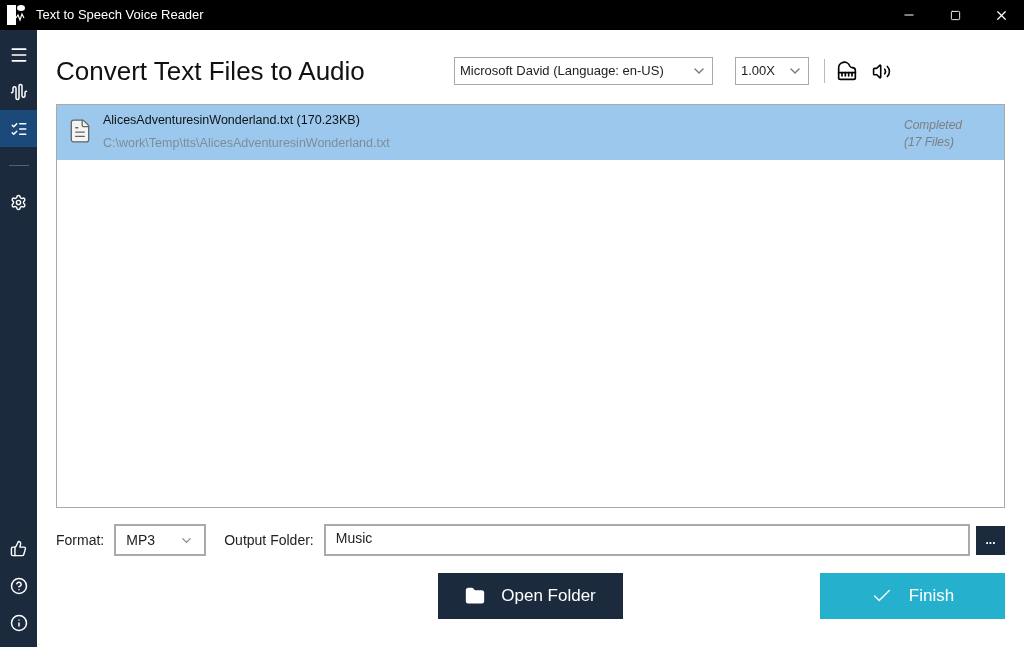 The height and width of the screenshot is (647, 1024). I want to click on open-folder-button: Open Folder, so click(530, 596).